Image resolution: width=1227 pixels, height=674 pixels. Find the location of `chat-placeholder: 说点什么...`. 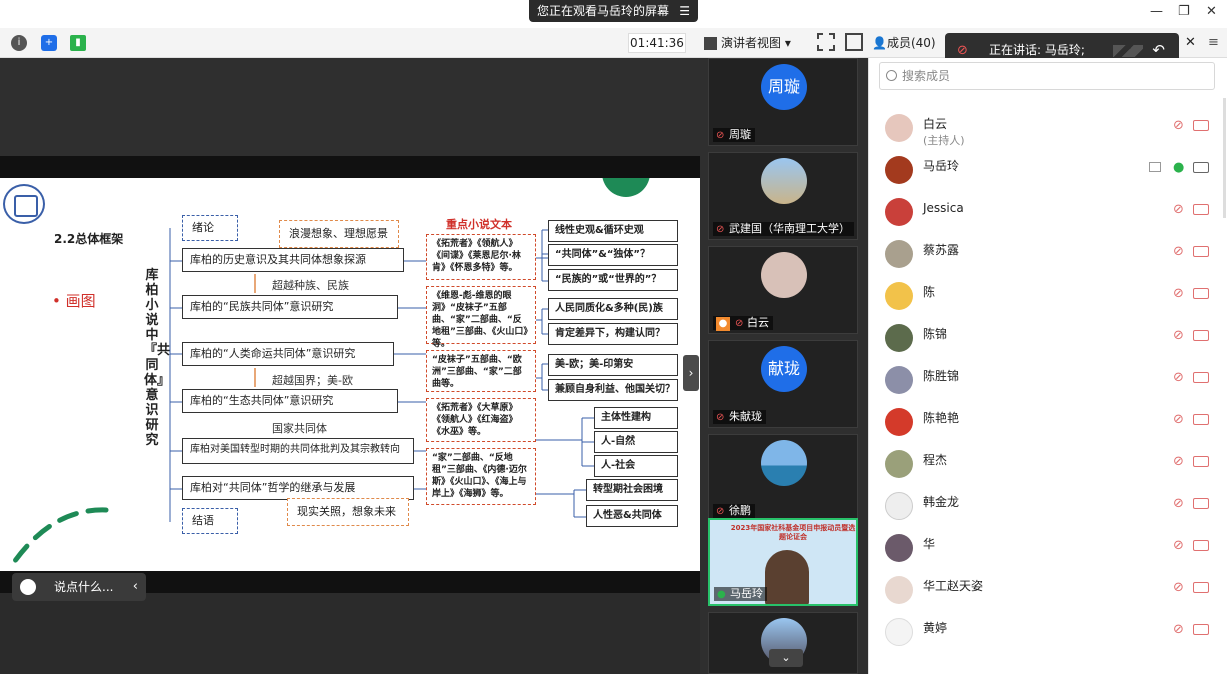

chat-placeholder: 说点什么... is located at coordinates (84, 587).